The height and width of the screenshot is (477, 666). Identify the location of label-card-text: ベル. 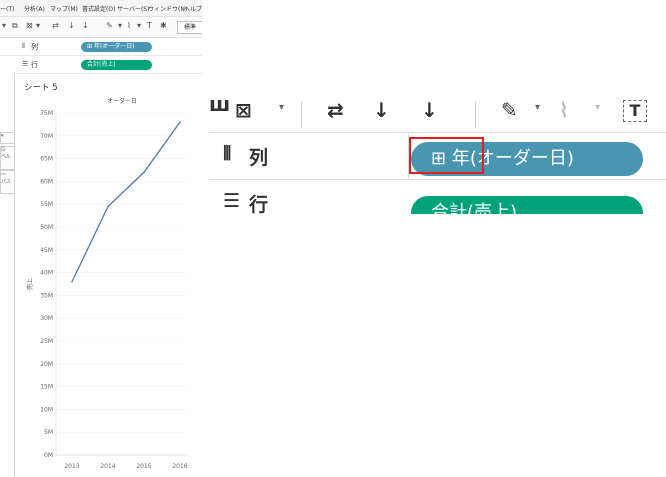
(6, 157).